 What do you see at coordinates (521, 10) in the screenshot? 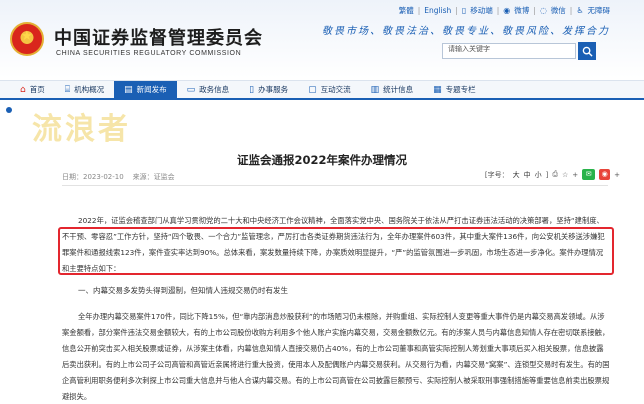
I see `weibo-link: 微博` at bounding box center [521, 10].